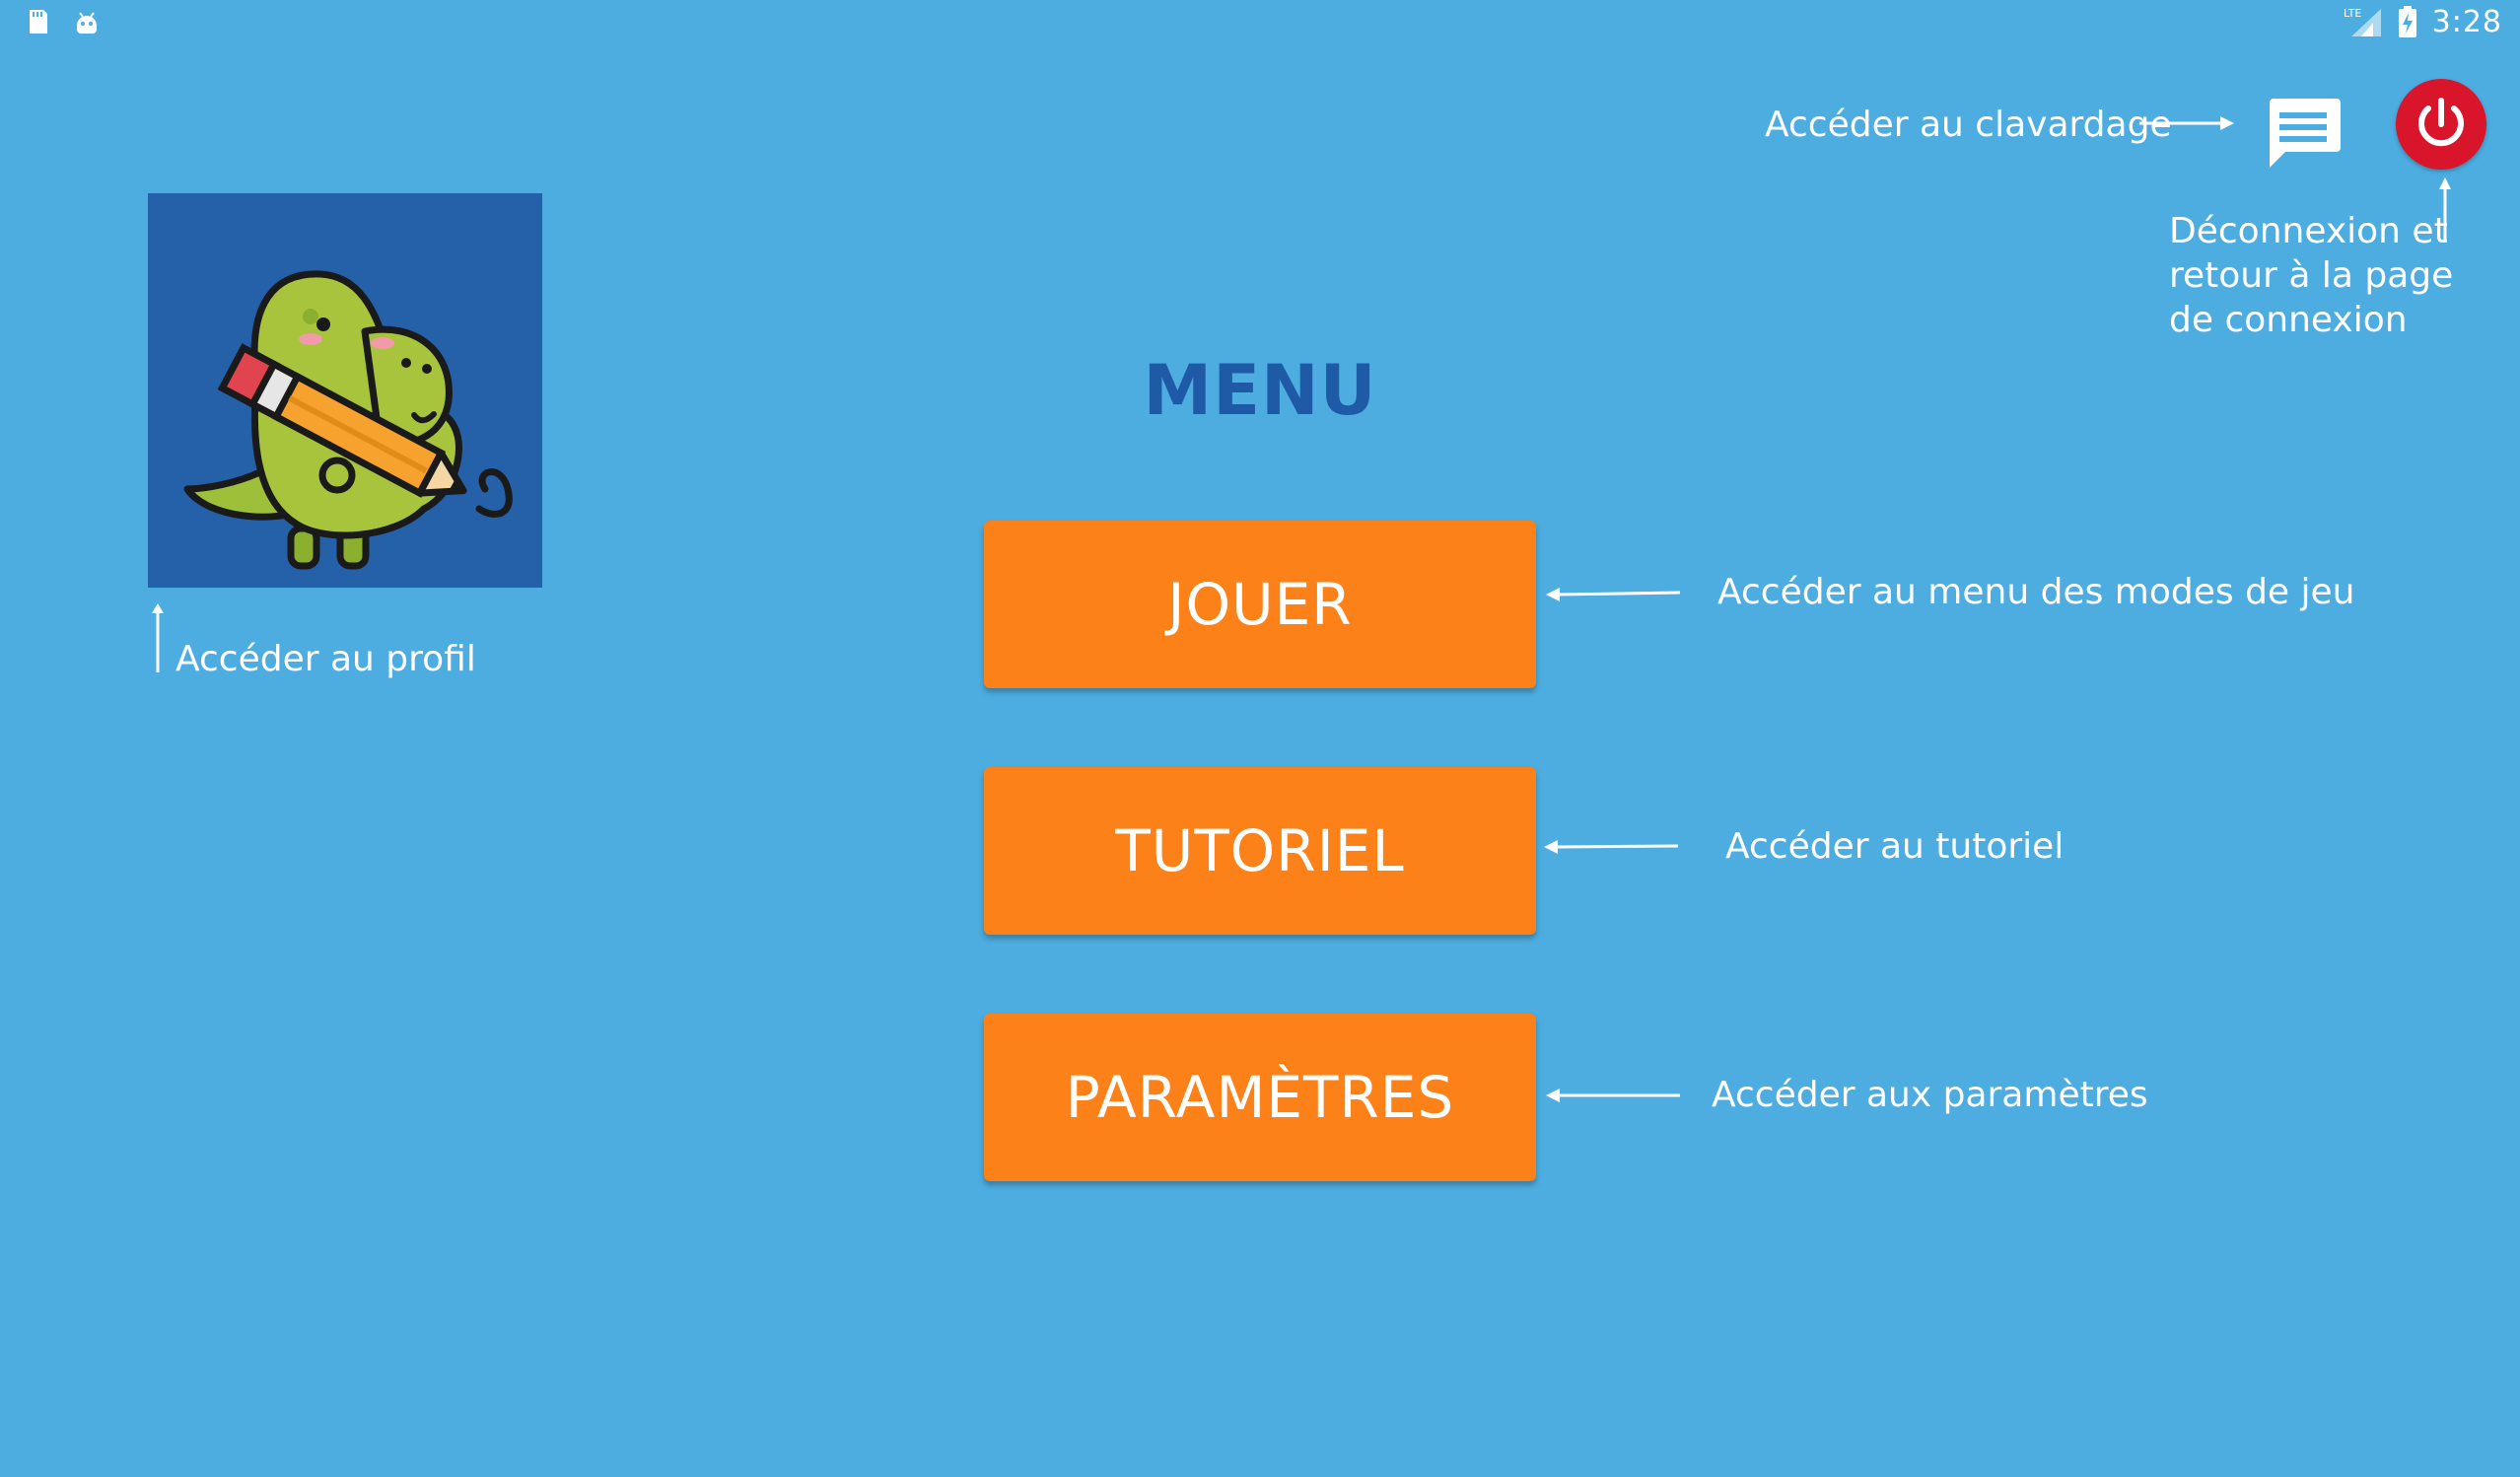 This screenshot has width=2520, height=1477. What do you see at coordinates (1260, 22) in the screenshot?
I see `status-bar: LTE 3:28` at bounding box center [1260, 22].